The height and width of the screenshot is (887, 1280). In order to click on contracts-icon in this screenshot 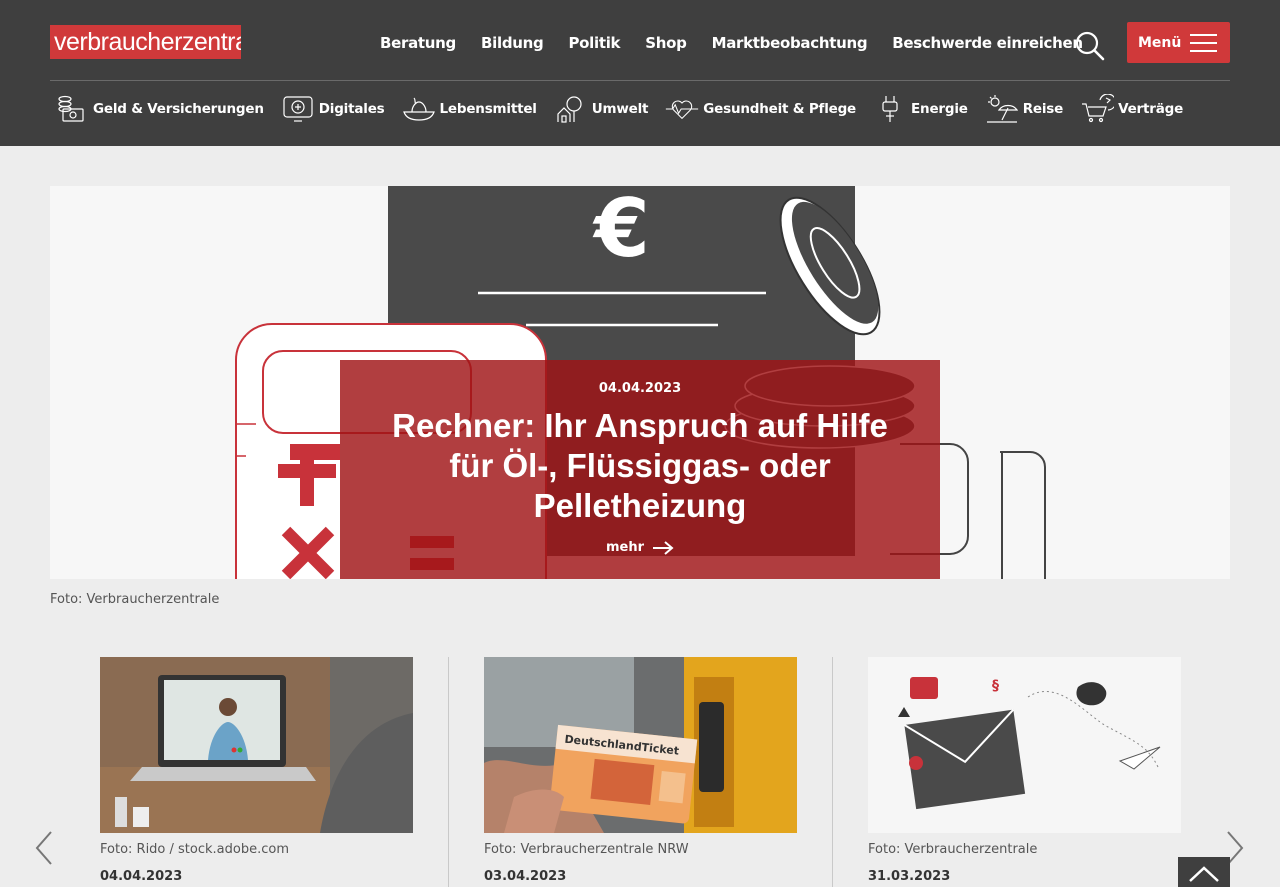, I will do `click(1098, 108)`.